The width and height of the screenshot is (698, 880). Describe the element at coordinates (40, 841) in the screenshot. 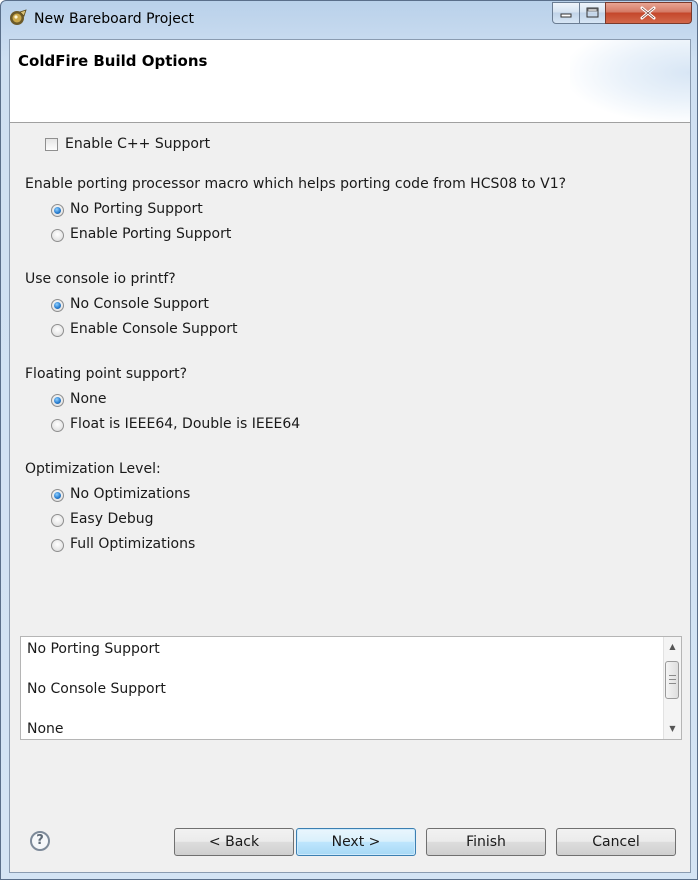

I see `help-icon: ?` at that location.